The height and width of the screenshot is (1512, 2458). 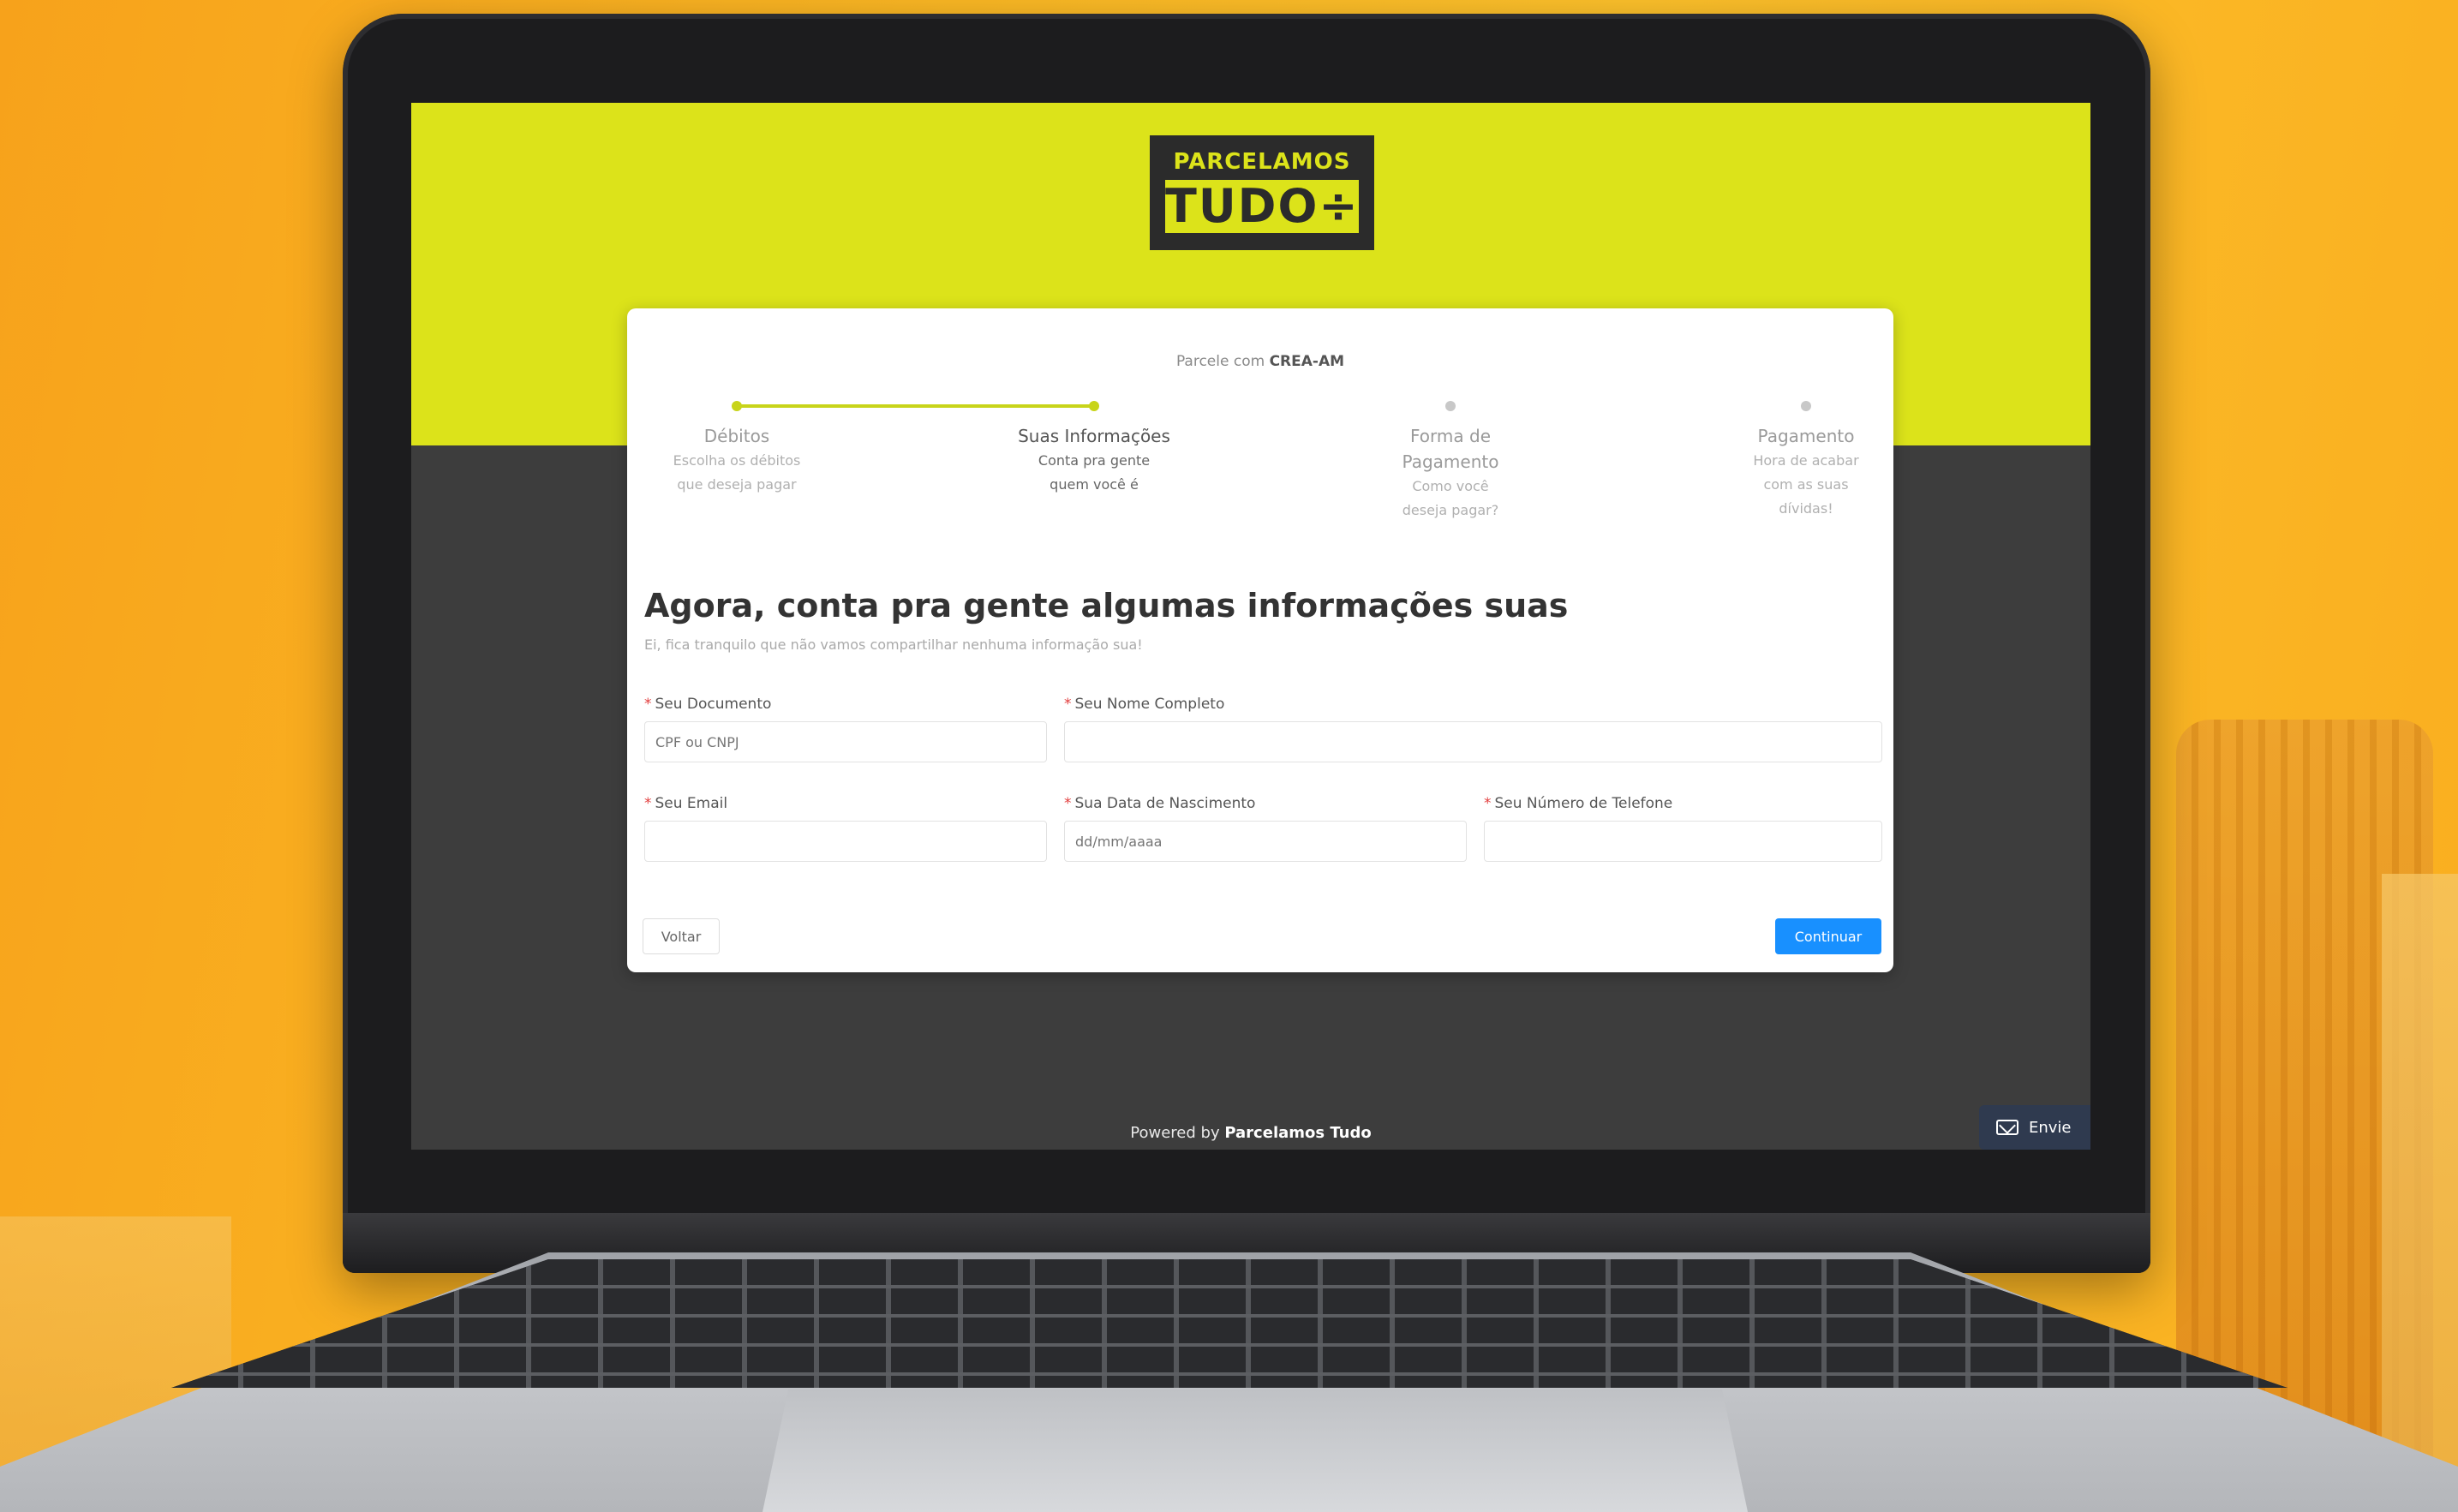 I want to click on subtitle-org: CREA-AM, so click(x=1307, y=361).